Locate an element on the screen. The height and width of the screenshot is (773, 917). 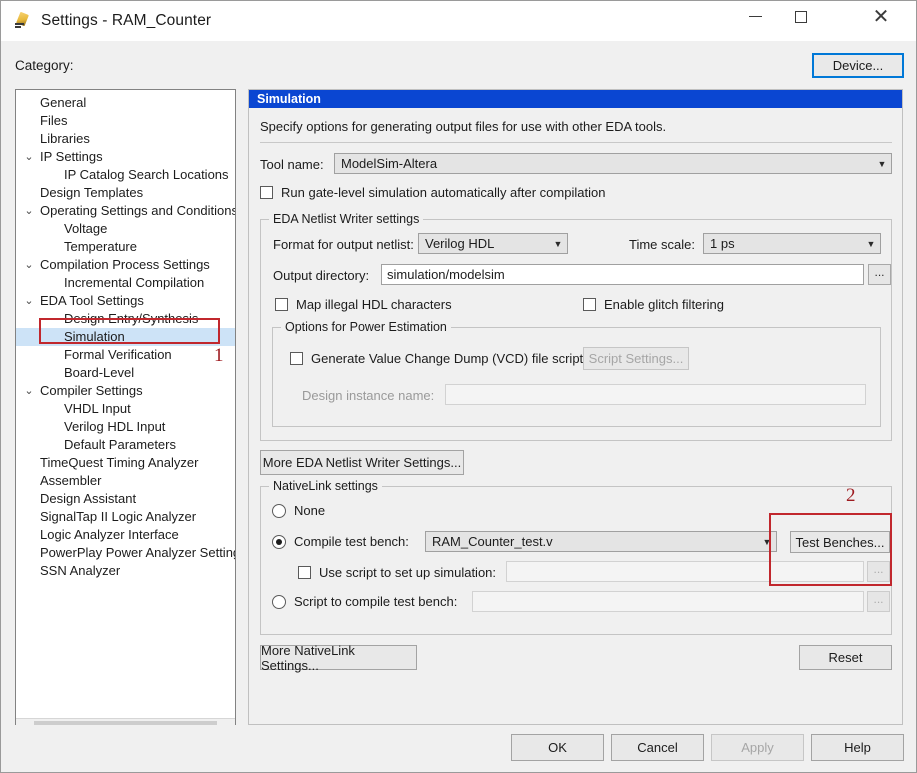
reset-button: Reset is located at coordinates (845, 657).